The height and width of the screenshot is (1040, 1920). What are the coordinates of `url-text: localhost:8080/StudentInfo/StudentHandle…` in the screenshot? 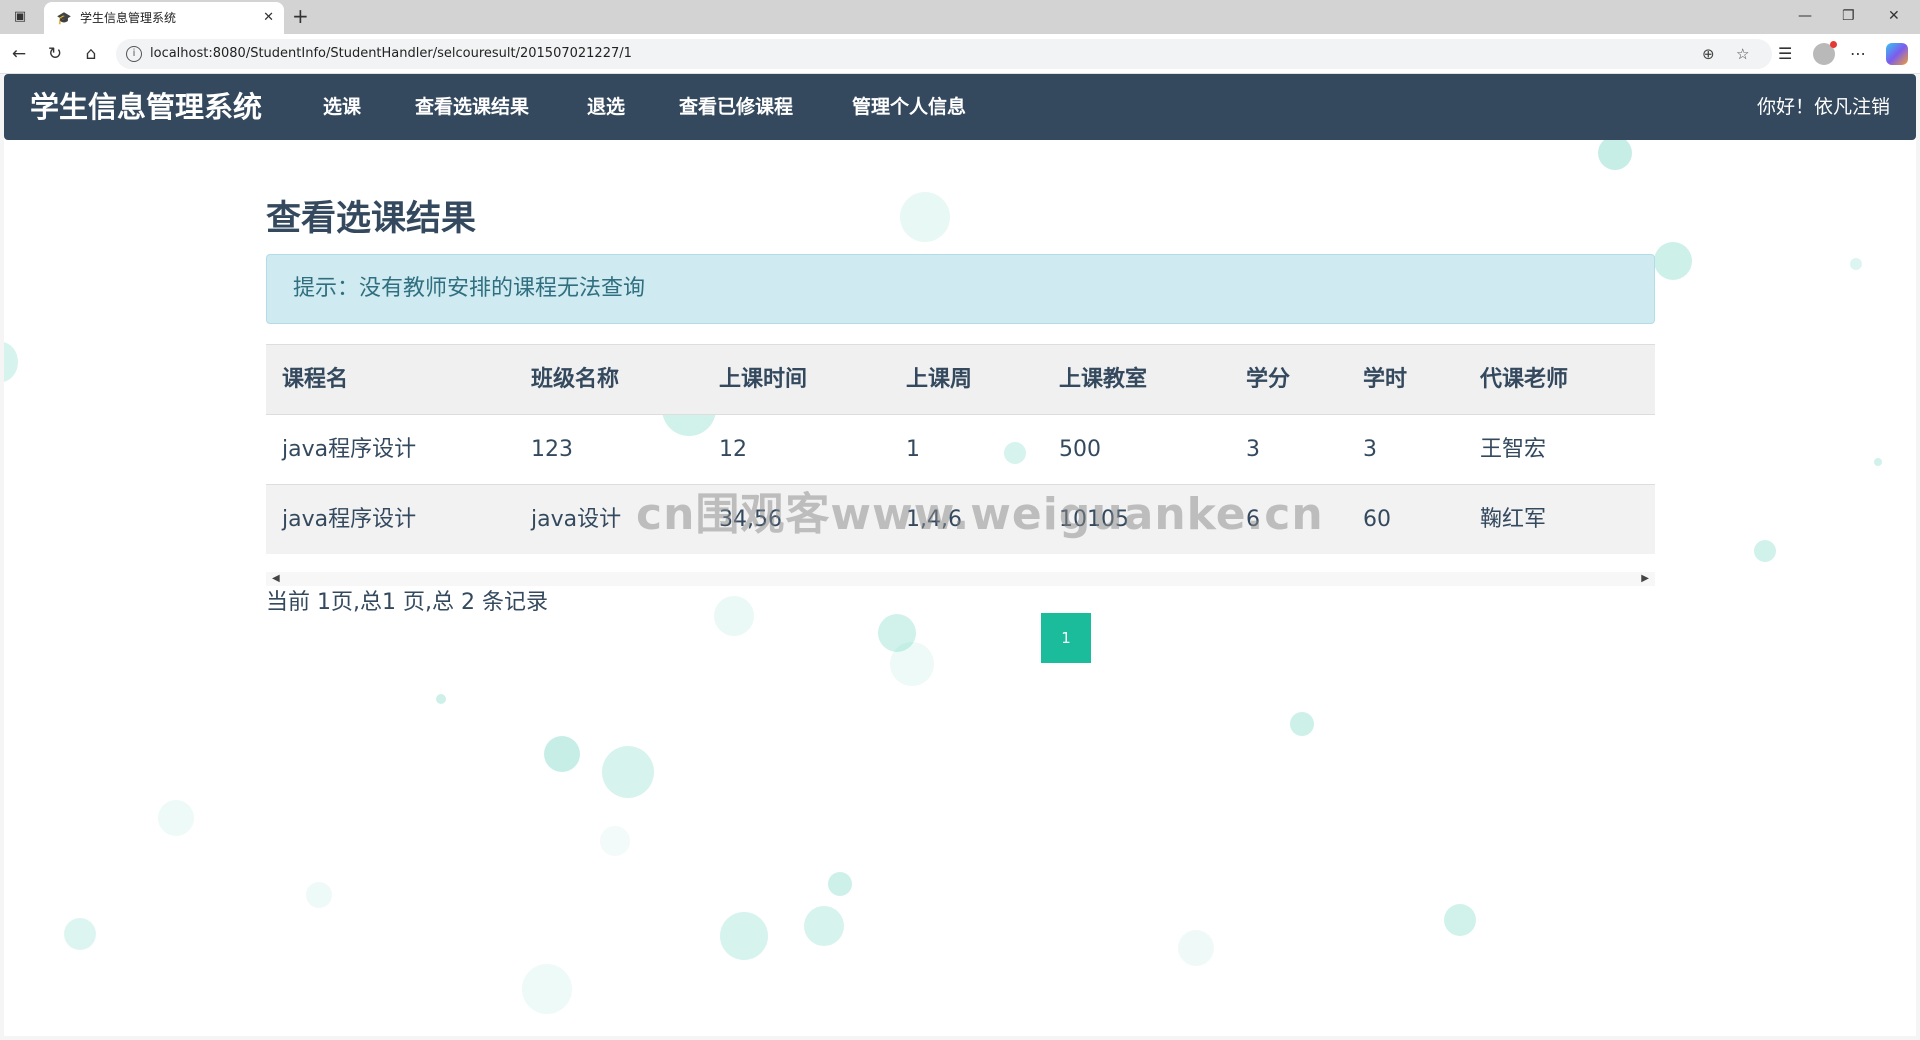 It's located at (391, 54).